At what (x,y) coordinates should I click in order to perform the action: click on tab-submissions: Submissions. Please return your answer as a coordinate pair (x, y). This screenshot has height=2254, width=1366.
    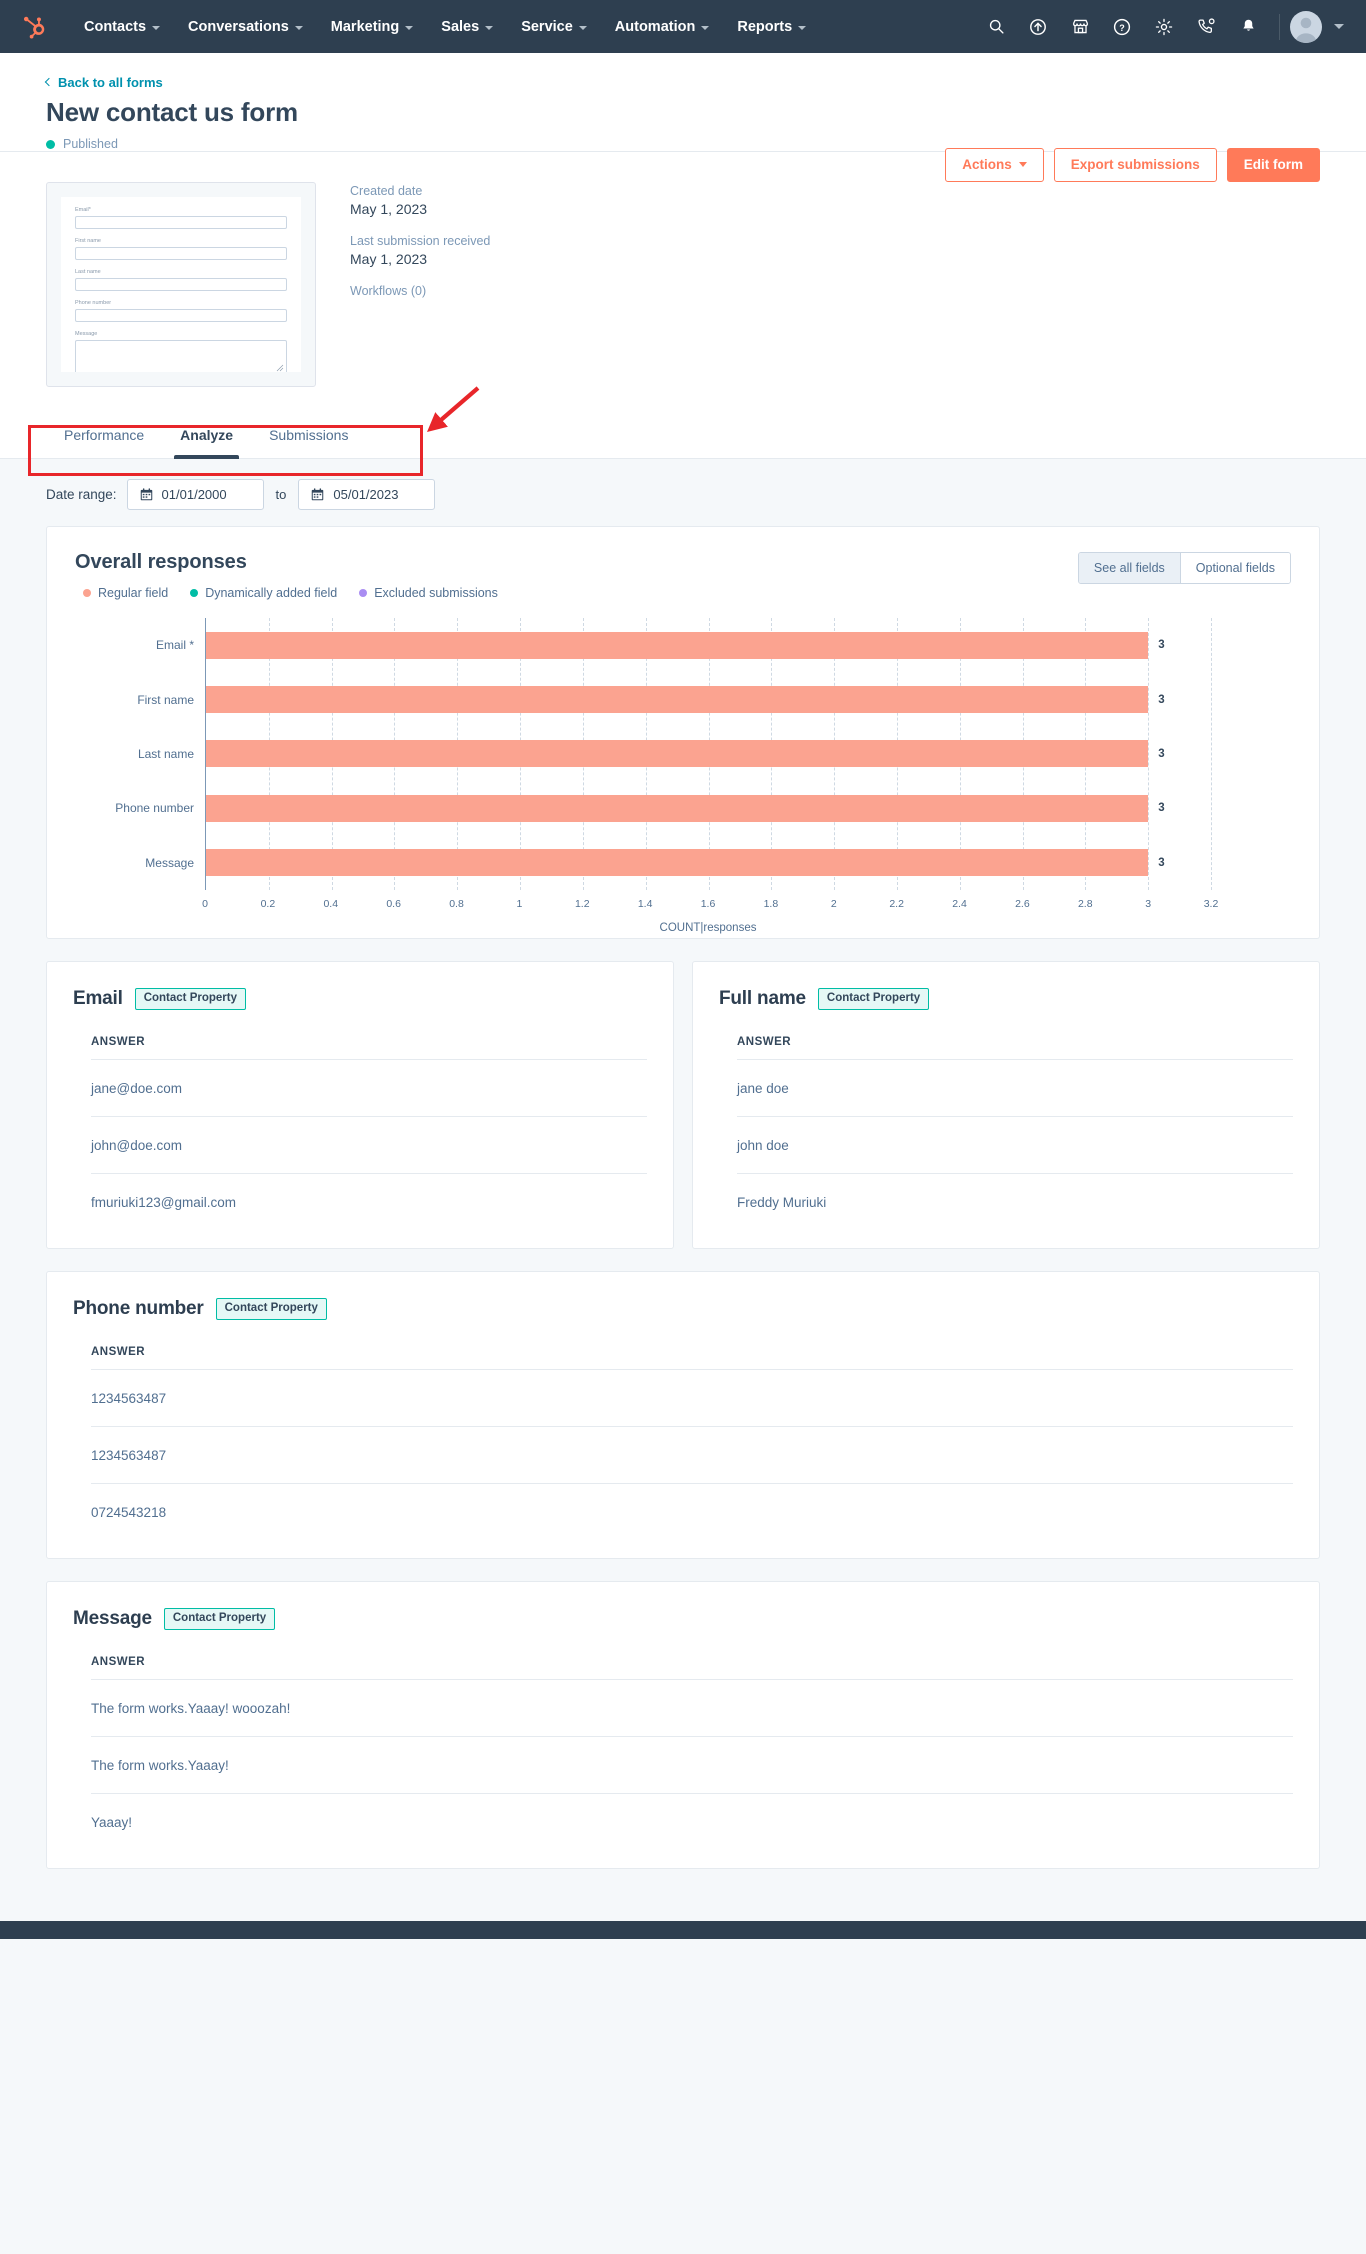
    Looking at the image, I should click on (308, 434).